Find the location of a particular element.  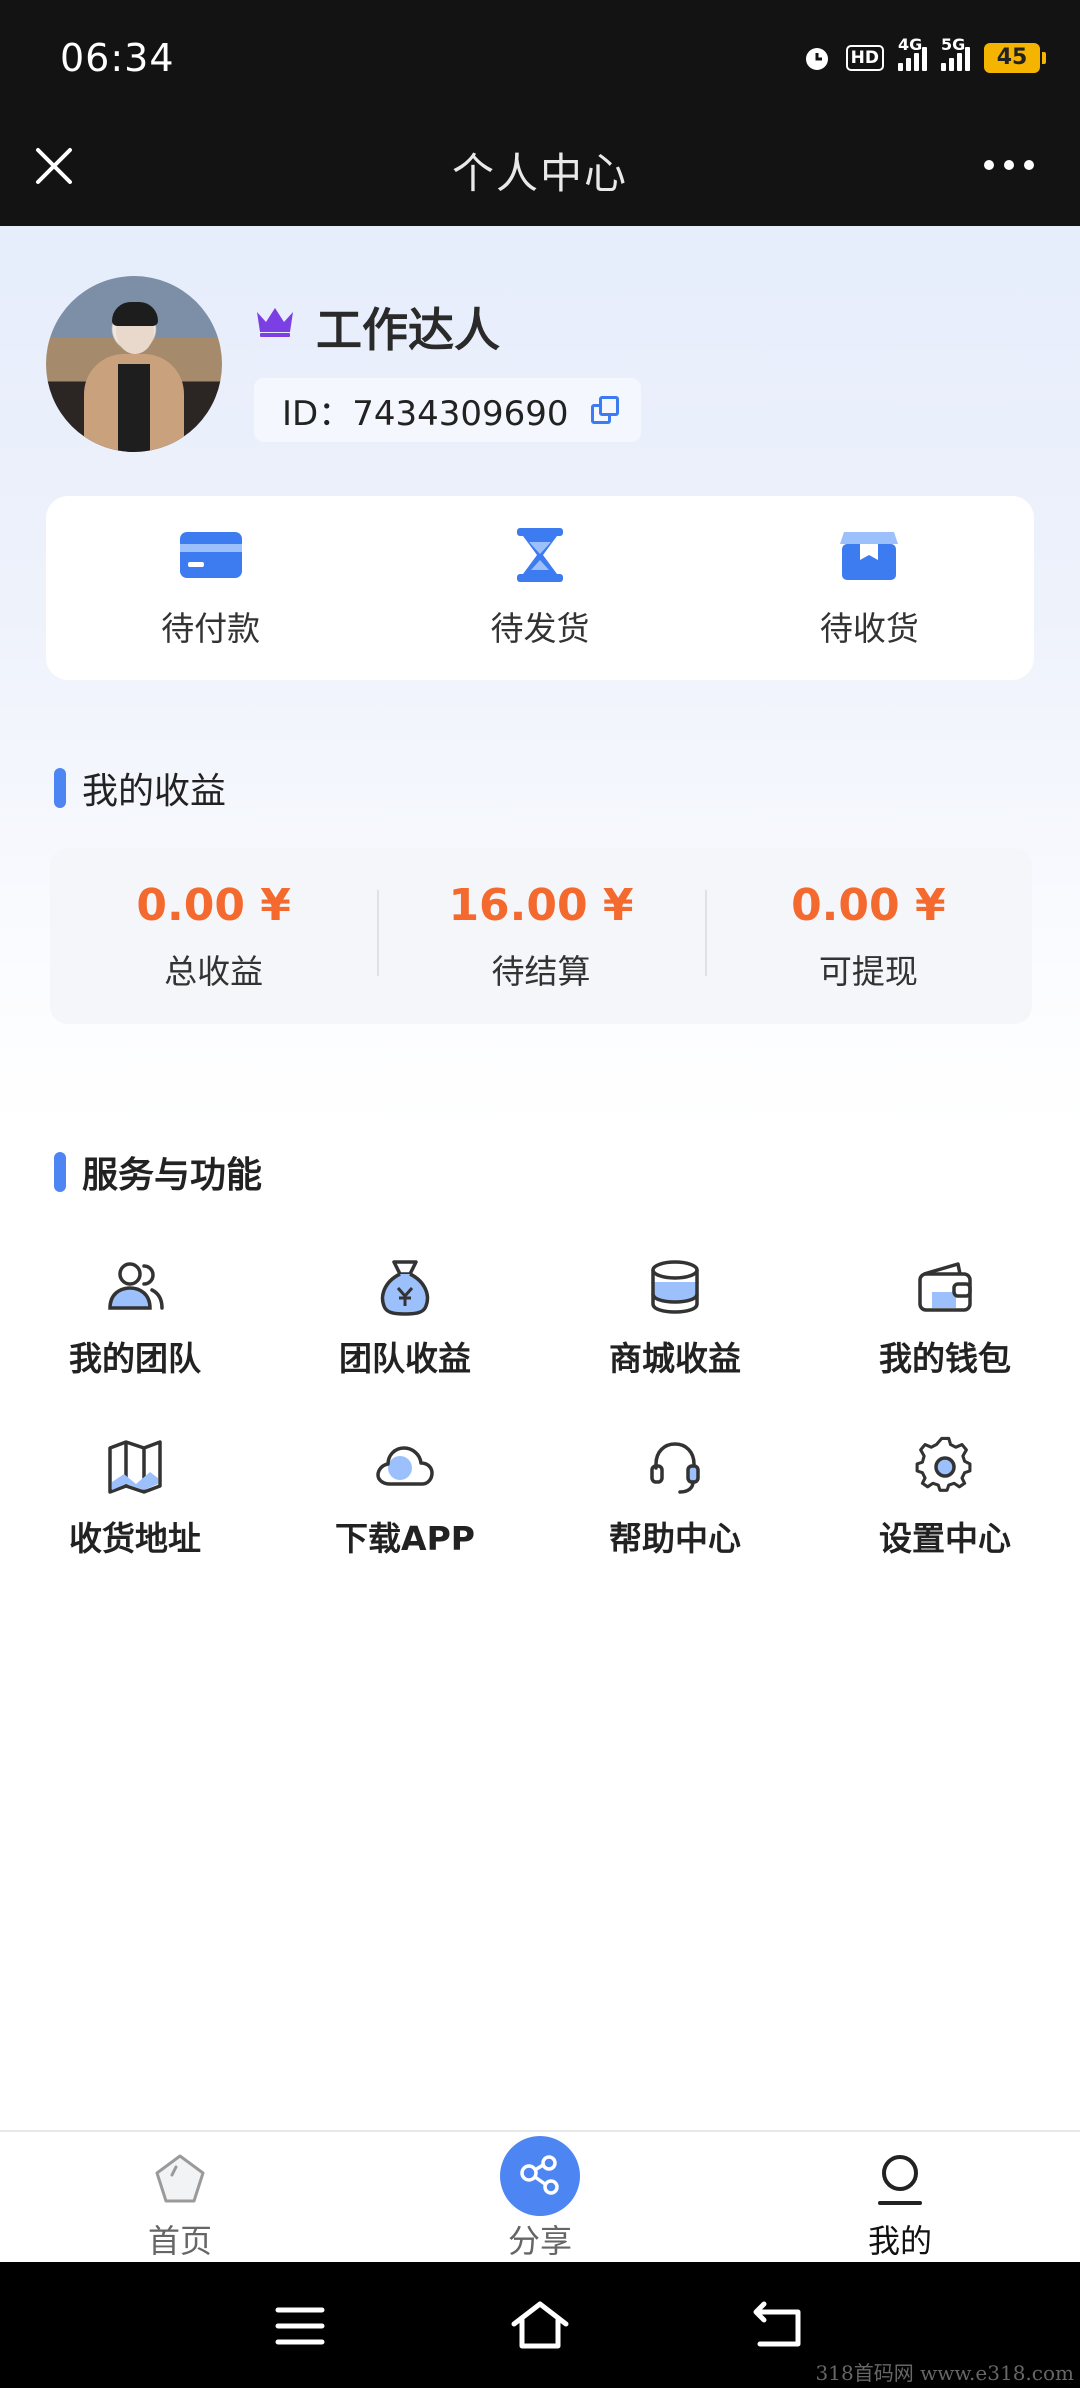

hourglass-icon is located at coordinates (539, 555).